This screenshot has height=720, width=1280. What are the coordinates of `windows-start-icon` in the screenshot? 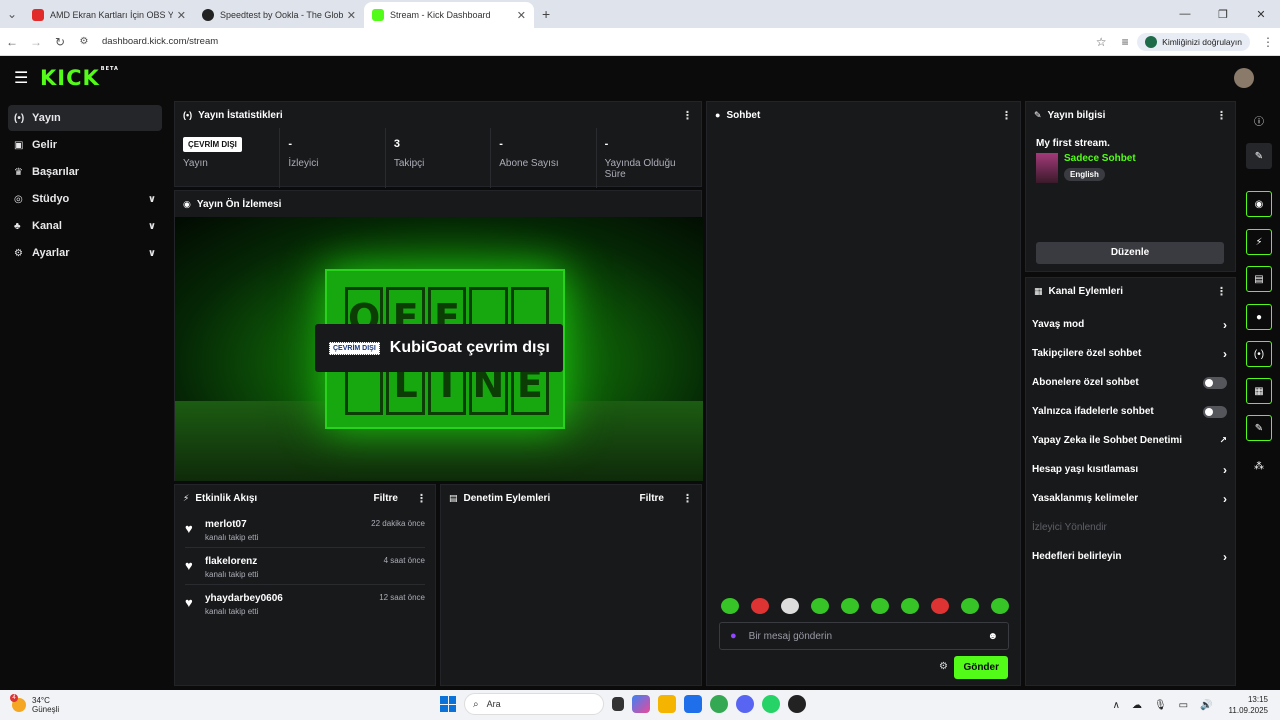 It's located at (448, 704).